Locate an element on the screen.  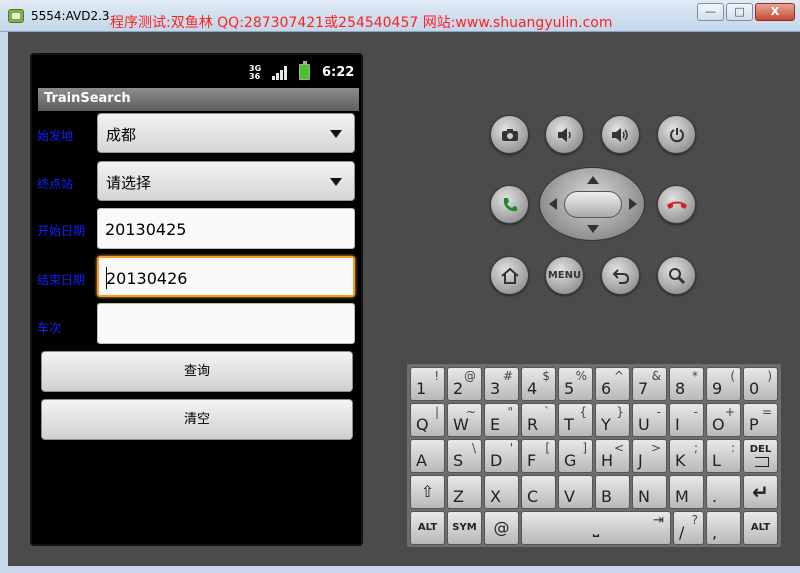
key-e: E " is located at coordinates (501, 420).